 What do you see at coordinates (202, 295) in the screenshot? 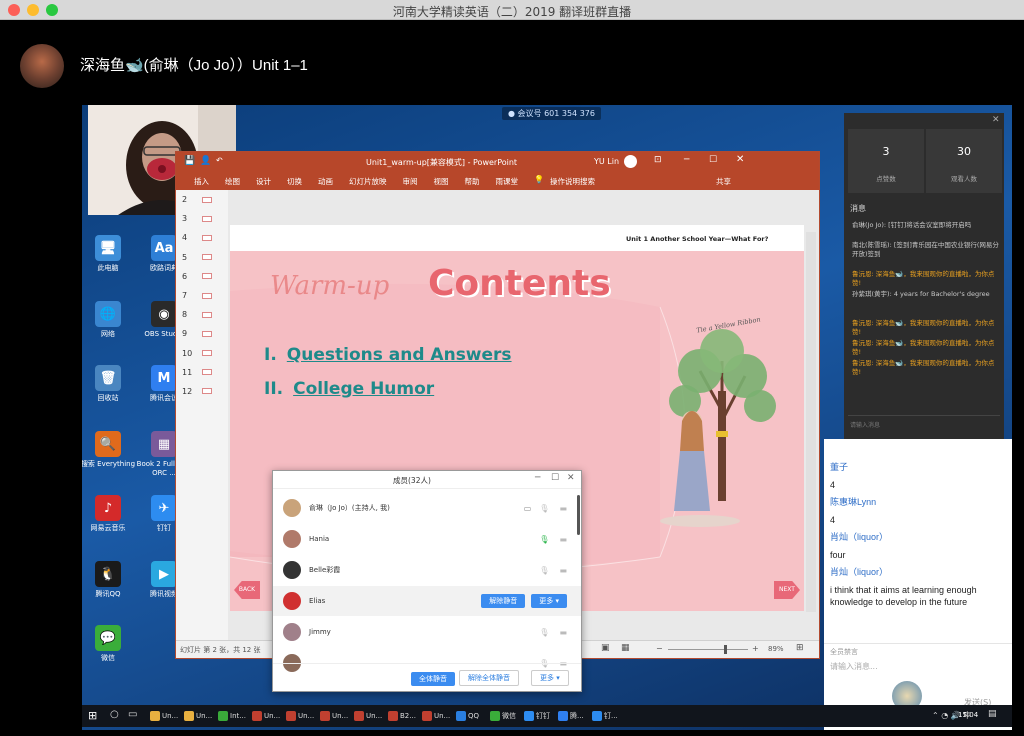
I see `slide-thumbnail: 7` at bounding box center [202, 295].